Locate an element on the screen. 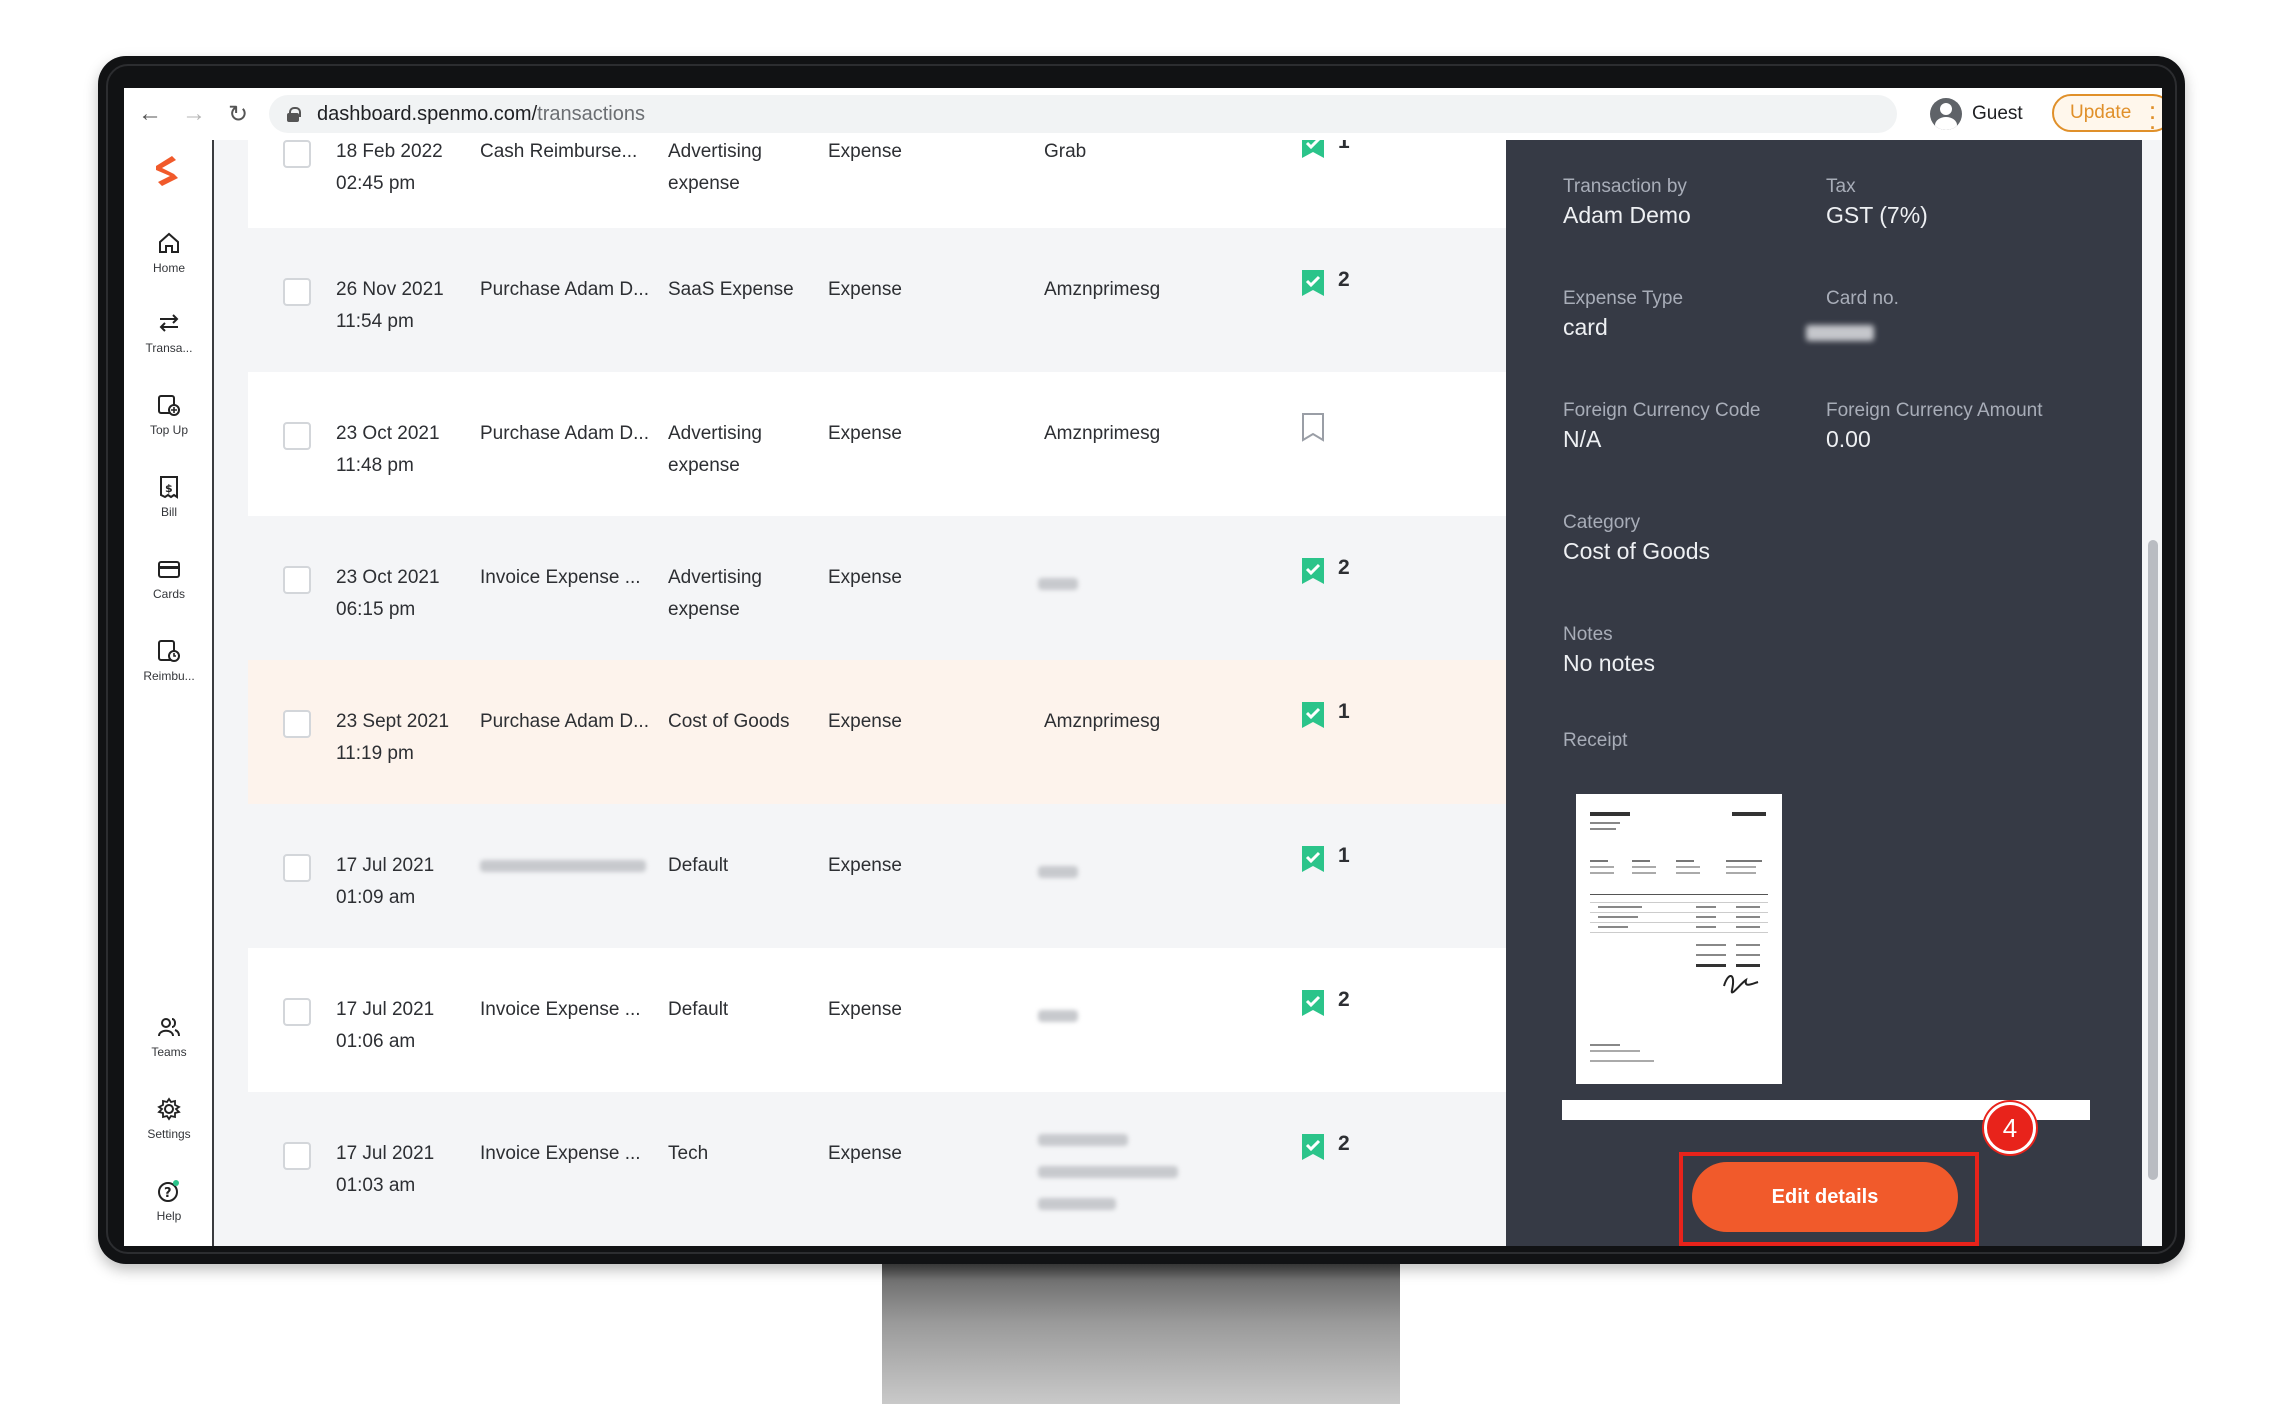 The width and height of the screenshot is (2280, 1404). profile-button: Guest is located at coordinates (1976, 114).